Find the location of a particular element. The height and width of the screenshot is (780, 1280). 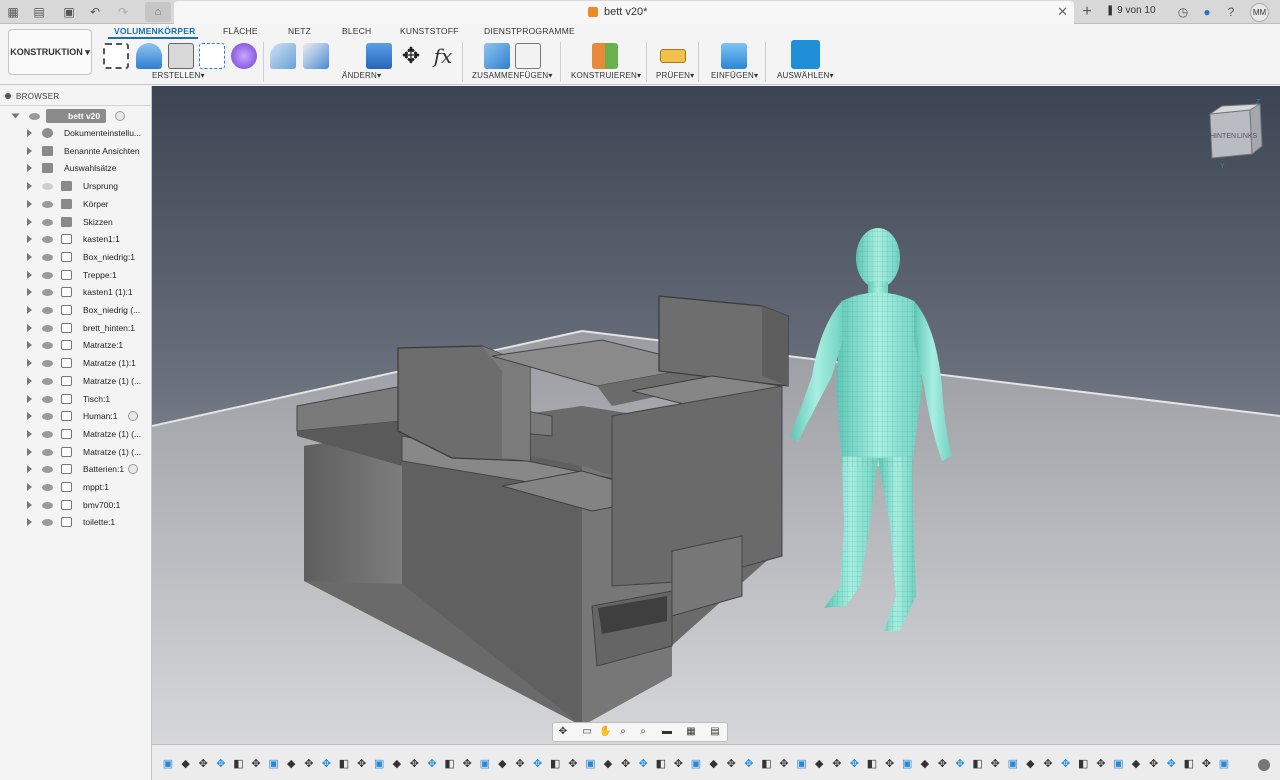

settings-gear-icon is located at coordinates (1264, 765).